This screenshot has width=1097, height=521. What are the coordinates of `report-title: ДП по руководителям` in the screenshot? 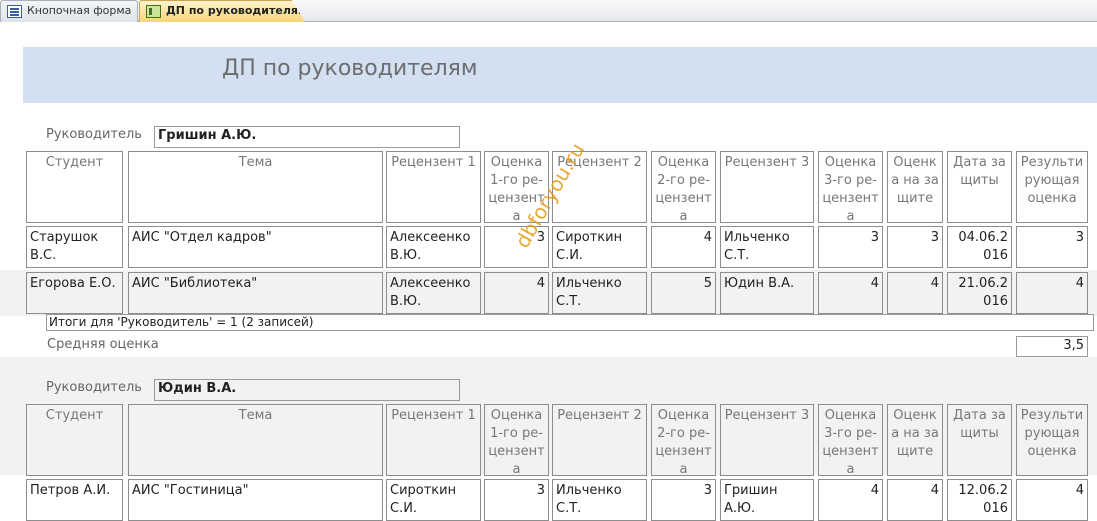 It's located at (350, 68).